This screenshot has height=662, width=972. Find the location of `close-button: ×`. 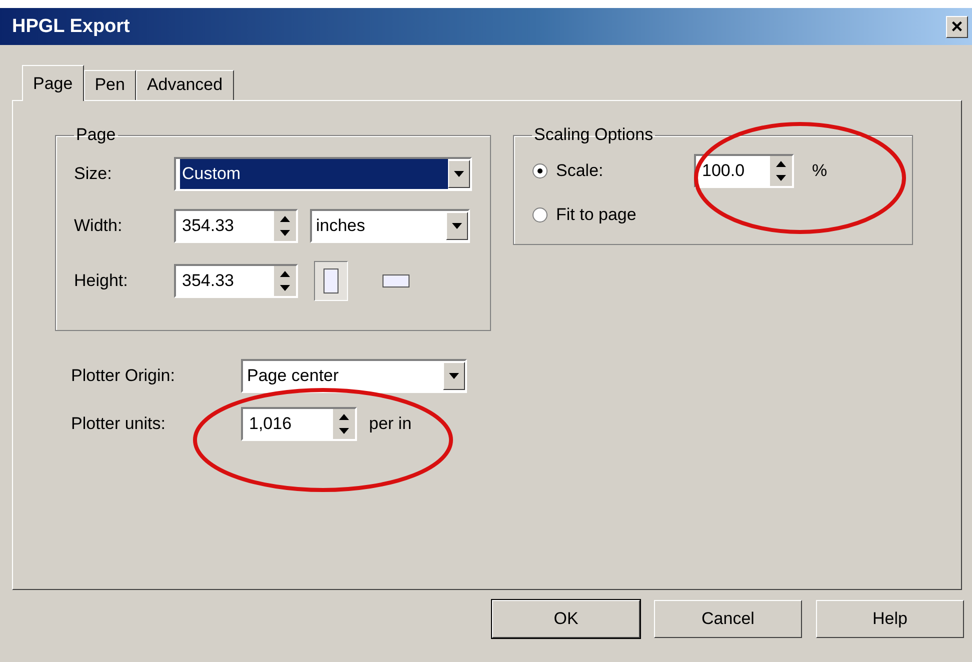

close-button: × is located at coordinates (957, 27).